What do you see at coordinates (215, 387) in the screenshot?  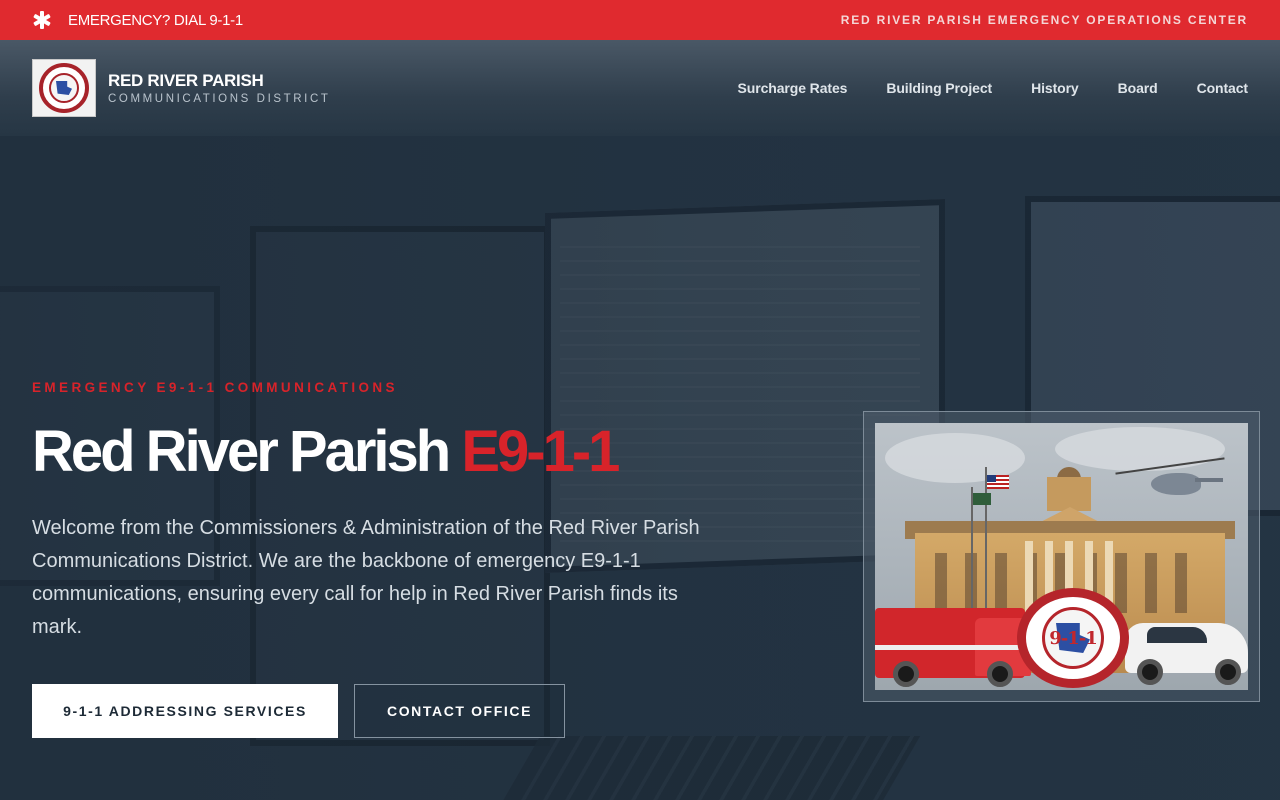 I see `hero-eyebrow: EMERGENCY E9-1-1 COMMUNICATIONS` at bounding box center [215, 387].